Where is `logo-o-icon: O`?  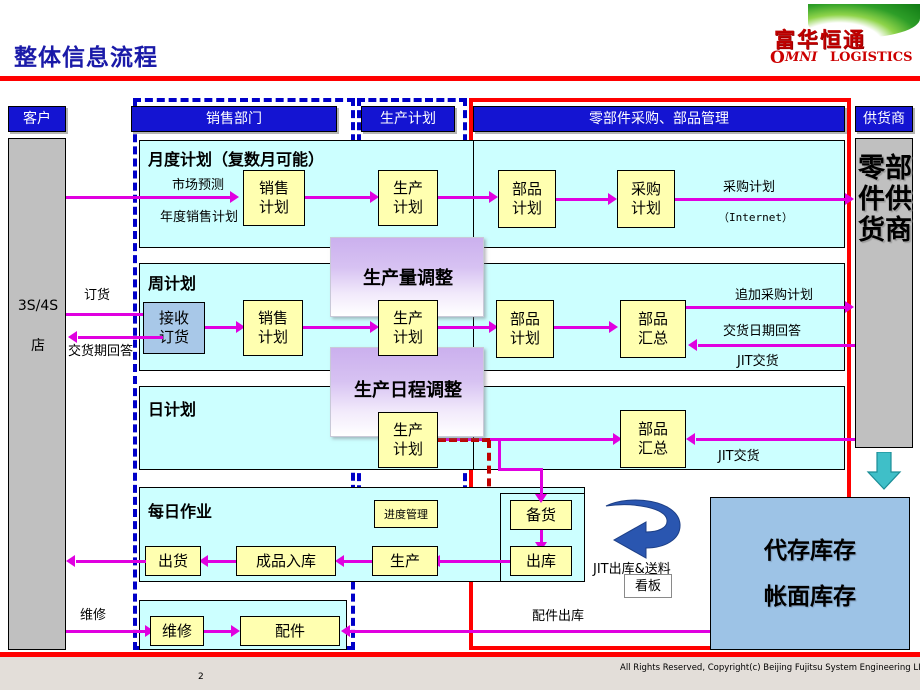 logo-o-icon: O is located at coordinates (777, 58).